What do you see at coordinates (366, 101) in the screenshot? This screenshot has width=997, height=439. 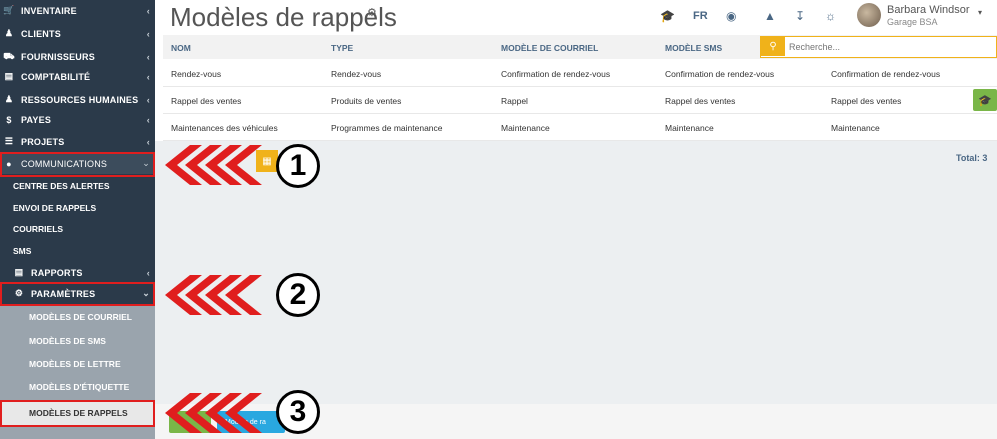 I see `table-cell: Produits de ventes` at bounding box center [366, 101].